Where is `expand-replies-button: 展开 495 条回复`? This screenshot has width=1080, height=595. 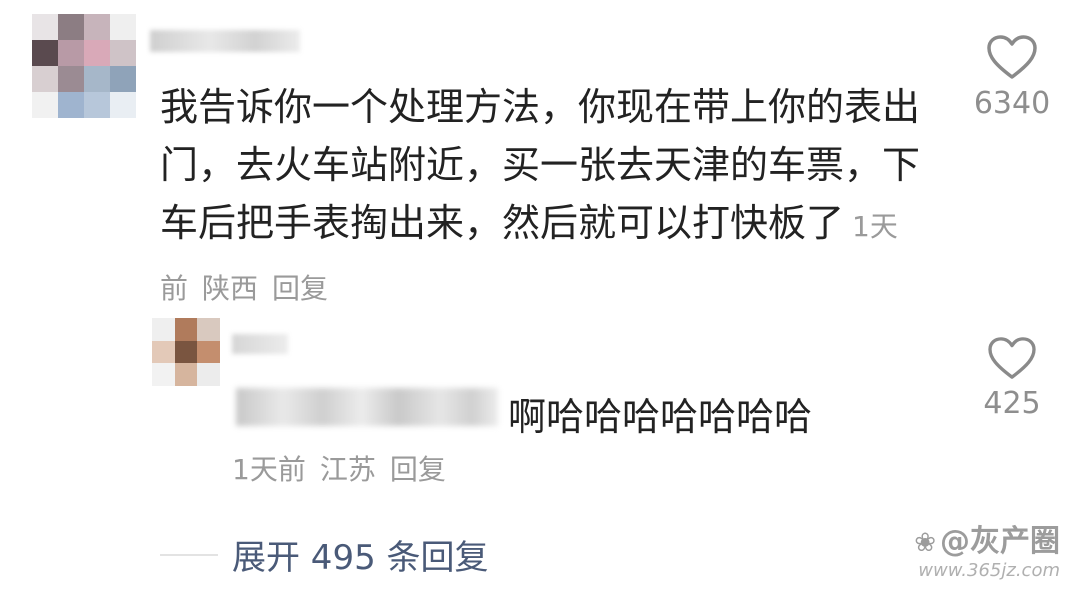
expand-replies-button: 展开 495 条回复 is located at coordinates (360, 554).